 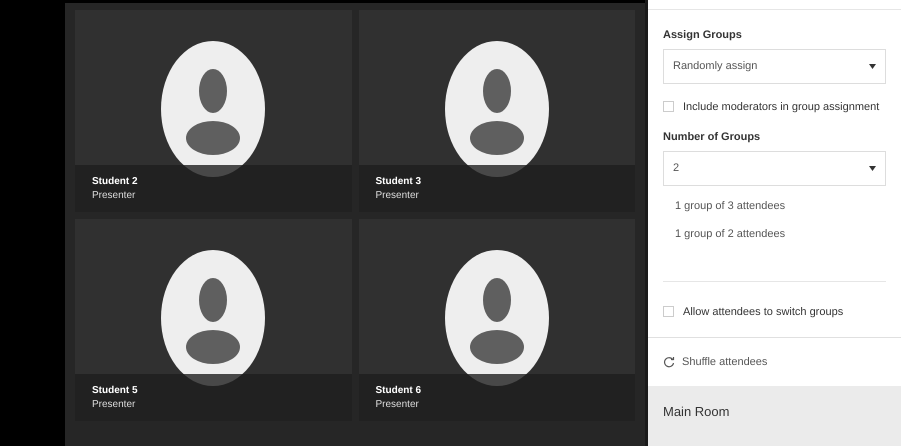 What do you see at coordinates (774, 168) in the screenshot?
I see `number-of-groups-select: 2` at bounding box center [774, 168].